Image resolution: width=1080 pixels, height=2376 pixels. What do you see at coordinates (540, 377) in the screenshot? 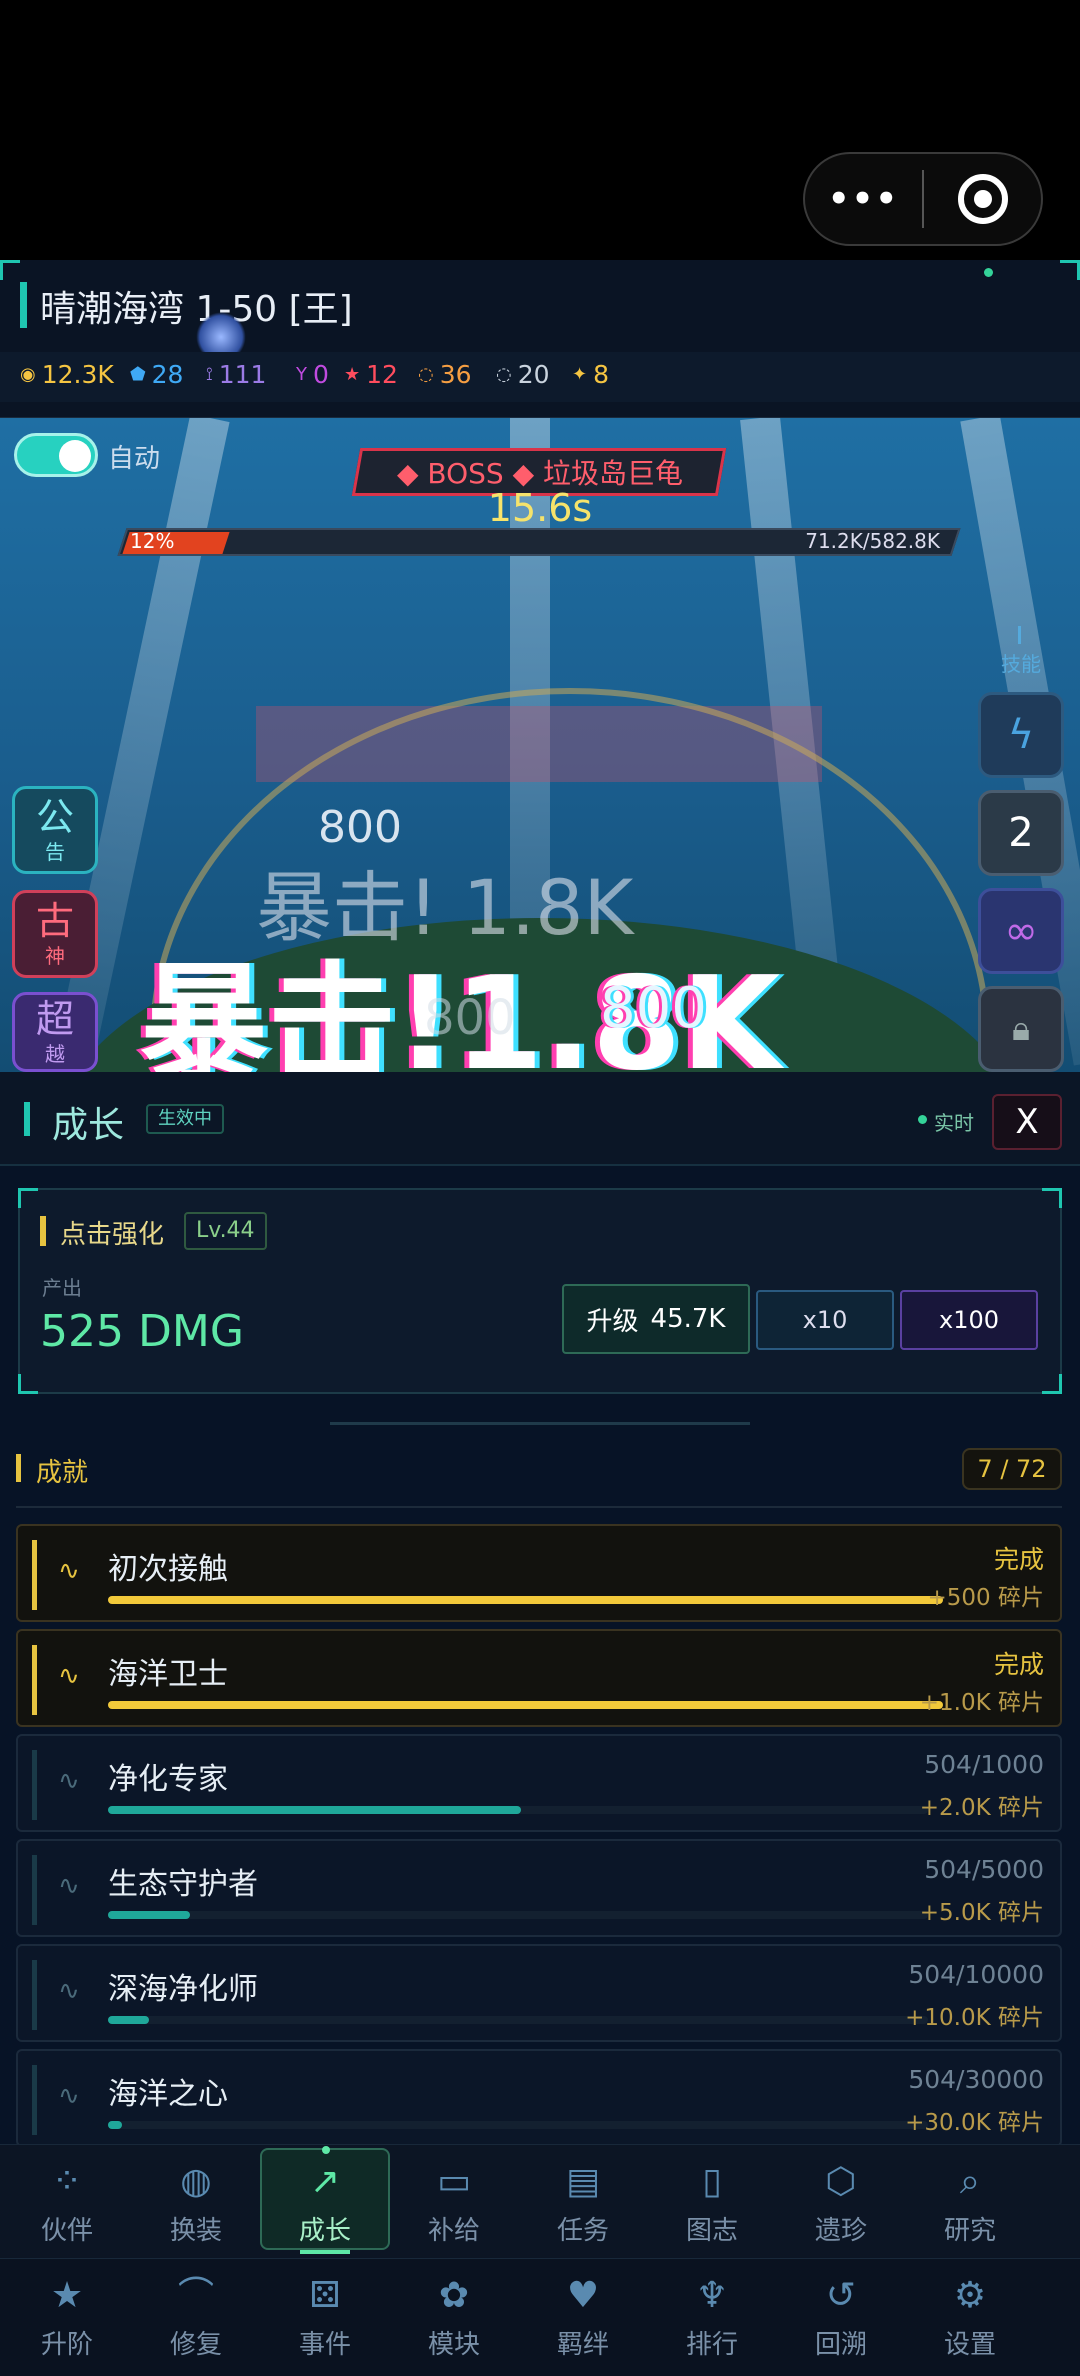
I see `resource-bar: ◉ 12.3K ⬟ 28 ⟟ 111 Y 0 ★ 12 ◌ 36 ◌ 20 ✦ 8` at bounding box center [540, 377].